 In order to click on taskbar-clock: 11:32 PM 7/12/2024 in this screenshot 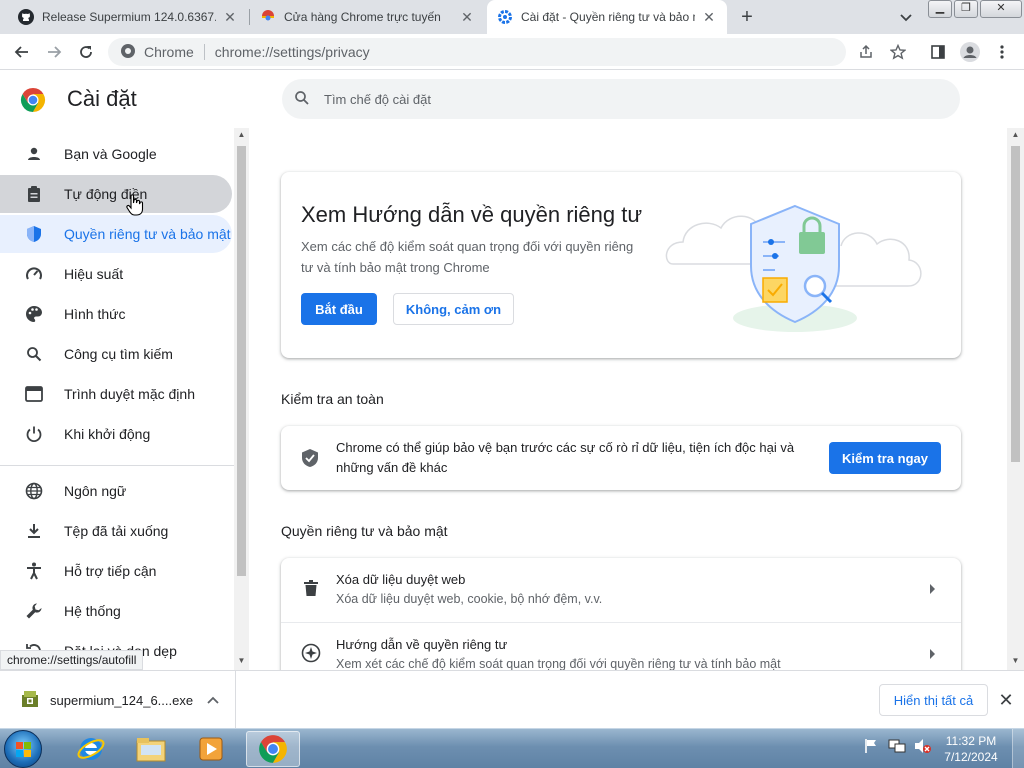, I will do `click(971, 749)`.